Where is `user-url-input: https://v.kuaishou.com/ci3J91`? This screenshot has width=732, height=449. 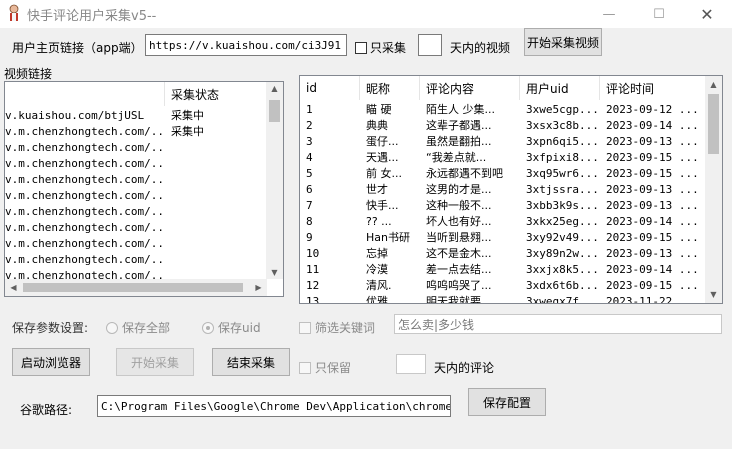
user-url-input: https://v.kuaishou.com/ci3J91 is located at coordinates (246, 45).